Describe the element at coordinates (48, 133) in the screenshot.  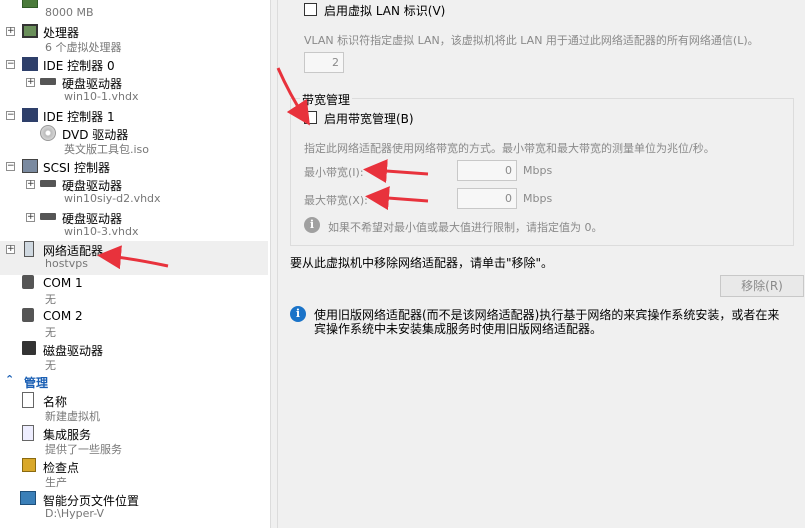
I see `dvd-icon` at that location.